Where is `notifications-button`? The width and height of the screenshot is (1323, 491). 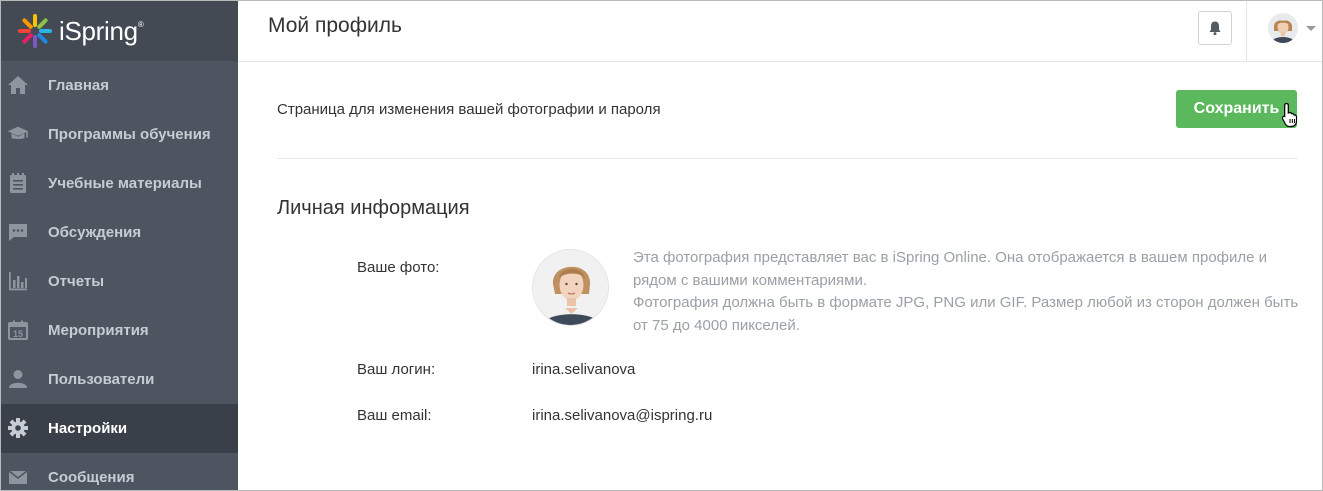
notifications-button is located at coordinates (1215, 28).